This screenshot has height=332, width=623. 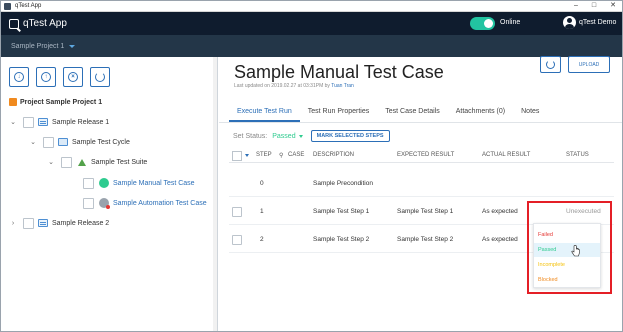 What do you see at coordinates (262, 183) in the screenshot?
I see `step-number: 0` at bounding box center [262, 183].